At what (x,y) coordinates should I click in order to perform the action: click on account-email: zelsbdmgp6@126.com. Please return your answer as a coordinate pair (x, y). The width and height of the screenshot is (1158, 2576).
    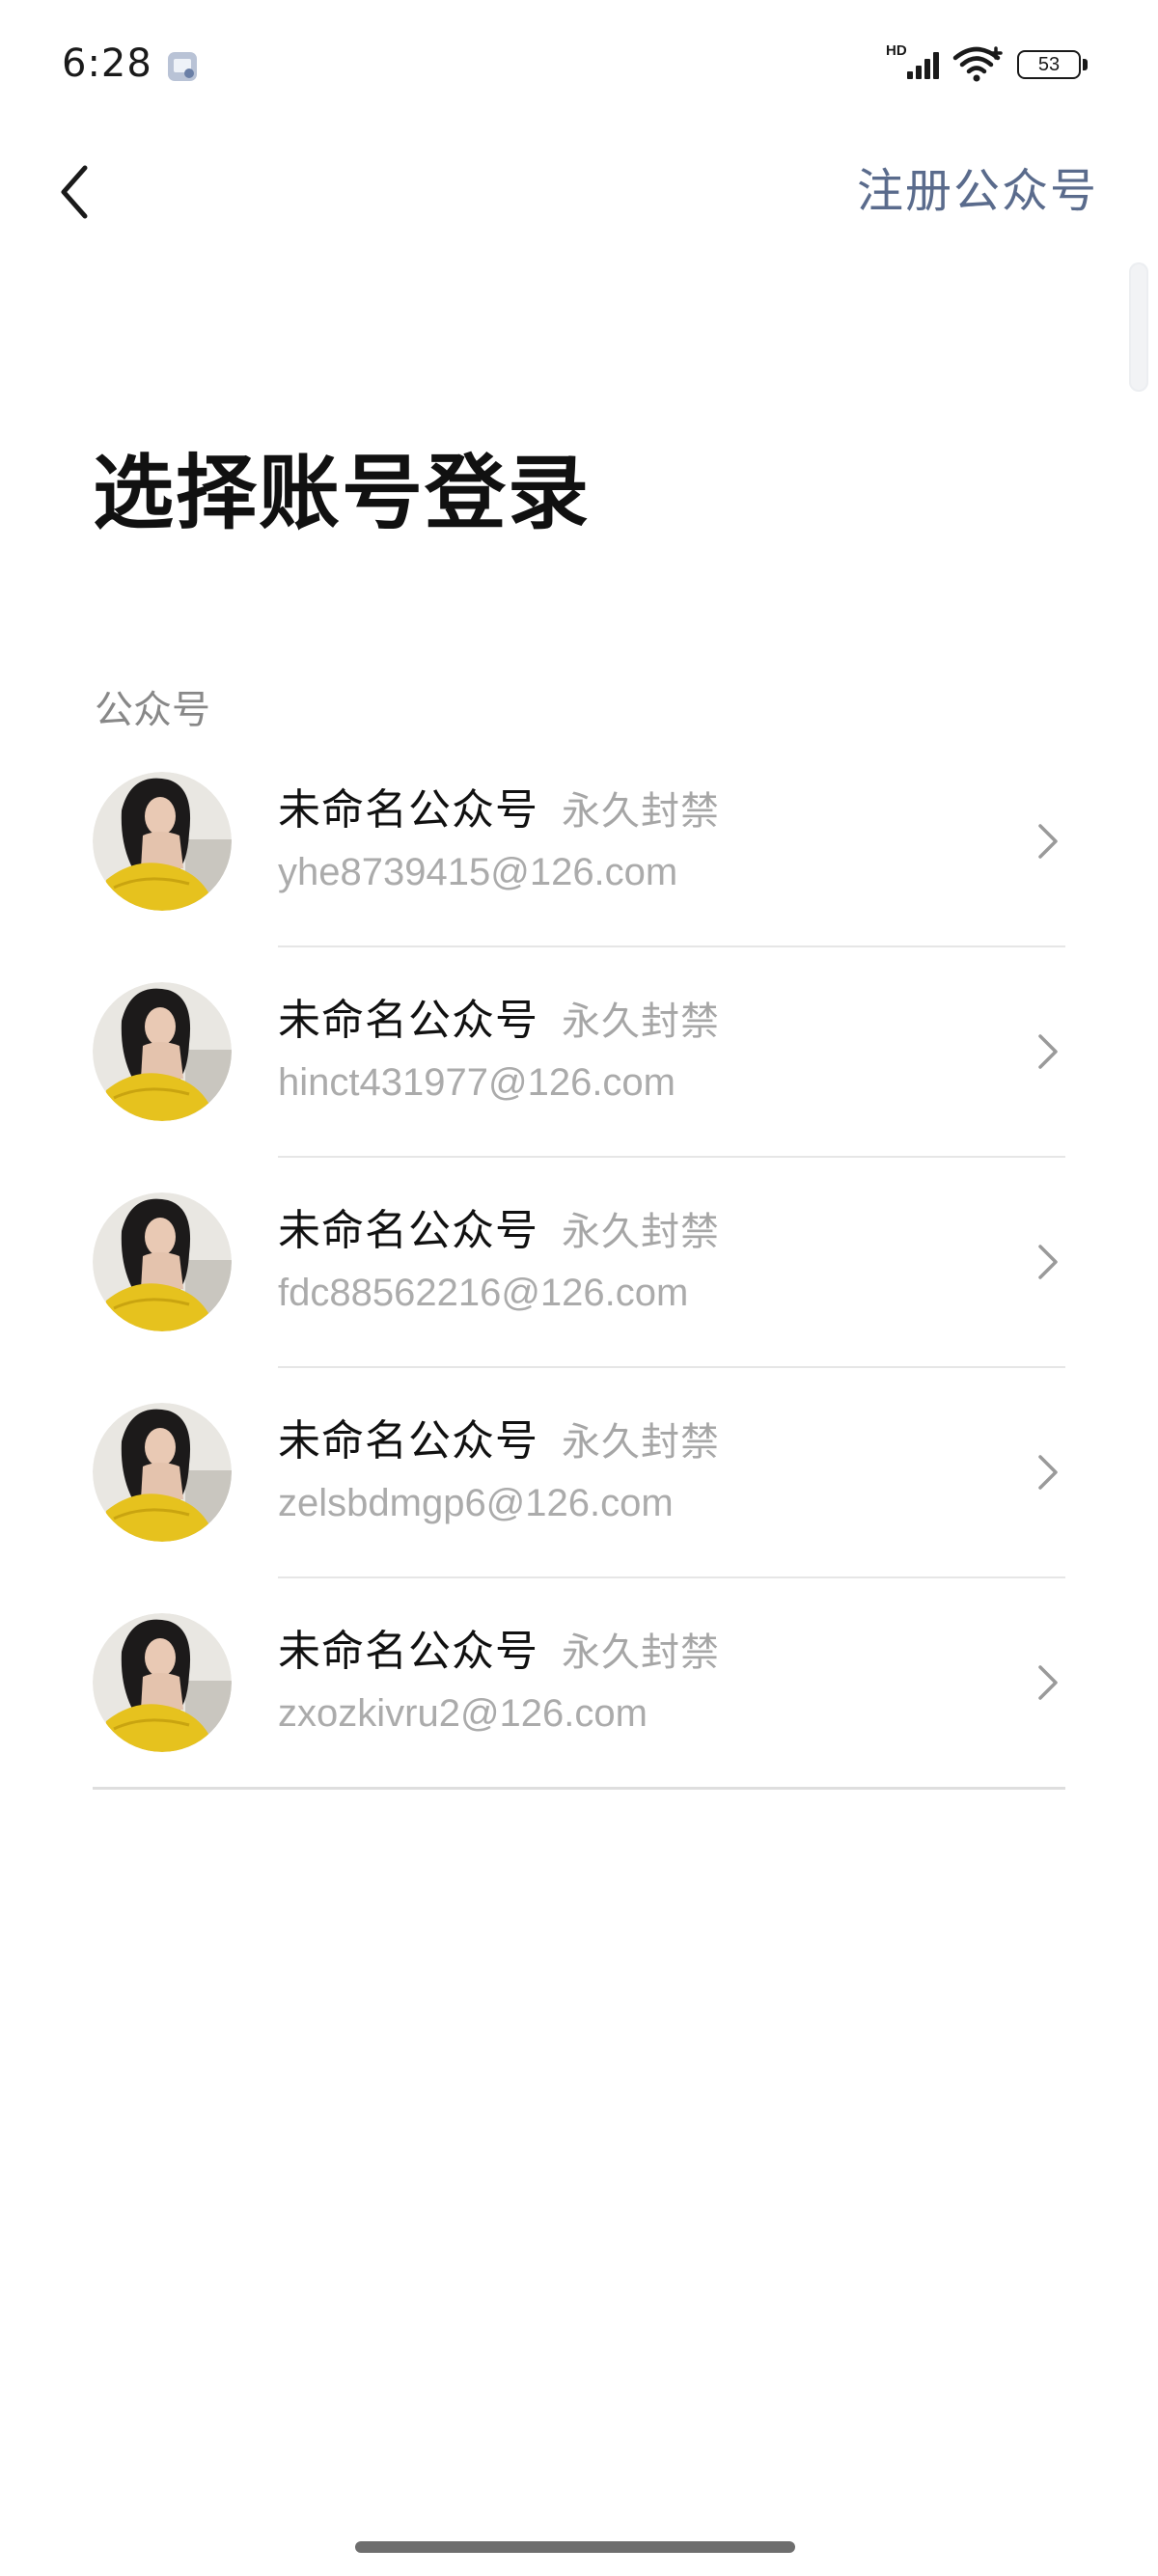
    Looking at the image, I should click on (476, 1503).